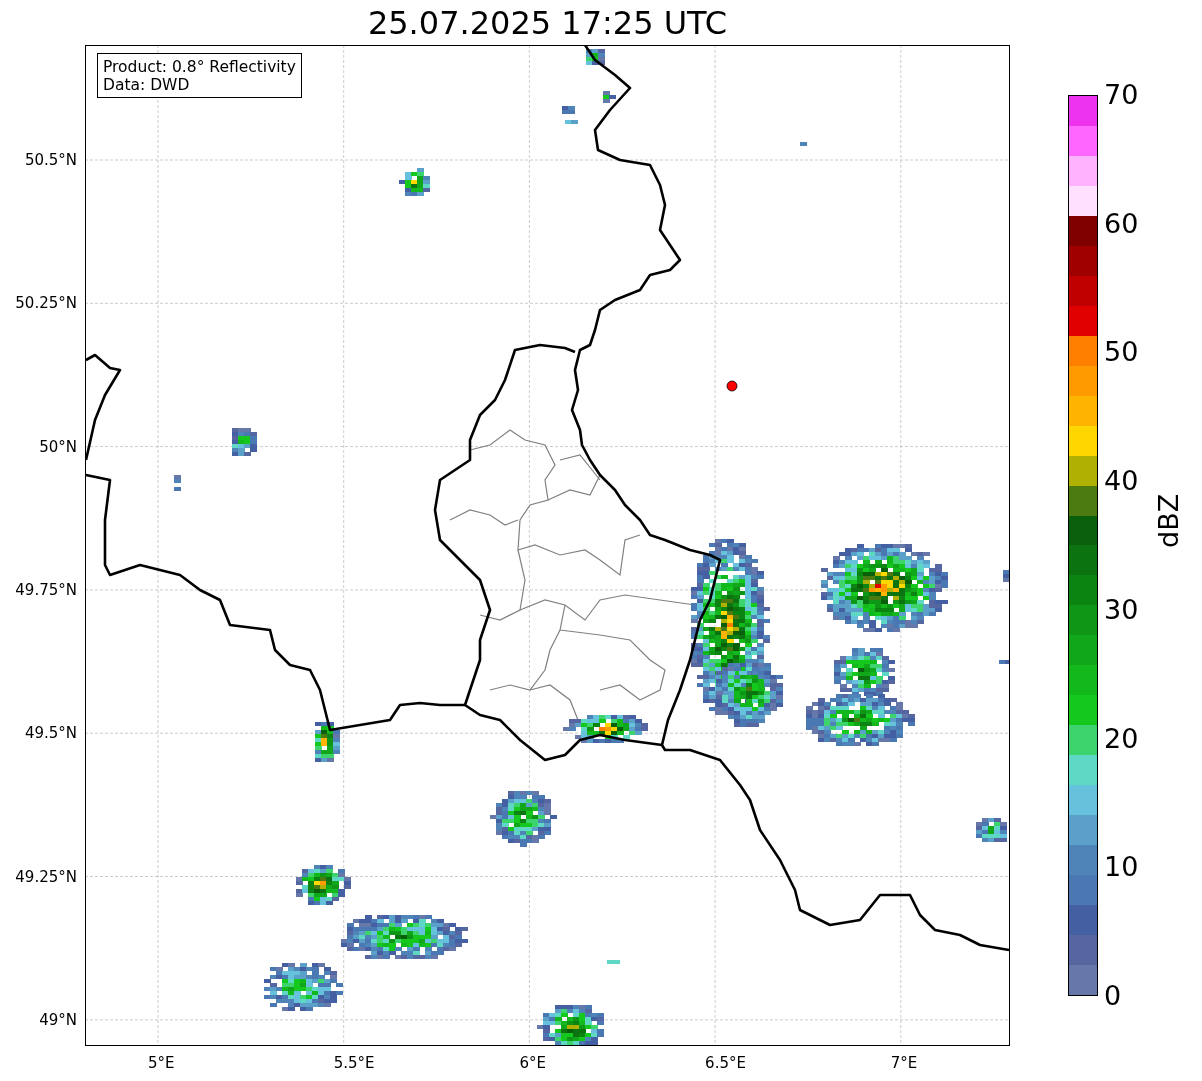  What do you see at coordinates (547, 24) in the screenshot?
I see `chart-title: 25.07.2025 17:25 UTC` at bounding box center [547, 24].